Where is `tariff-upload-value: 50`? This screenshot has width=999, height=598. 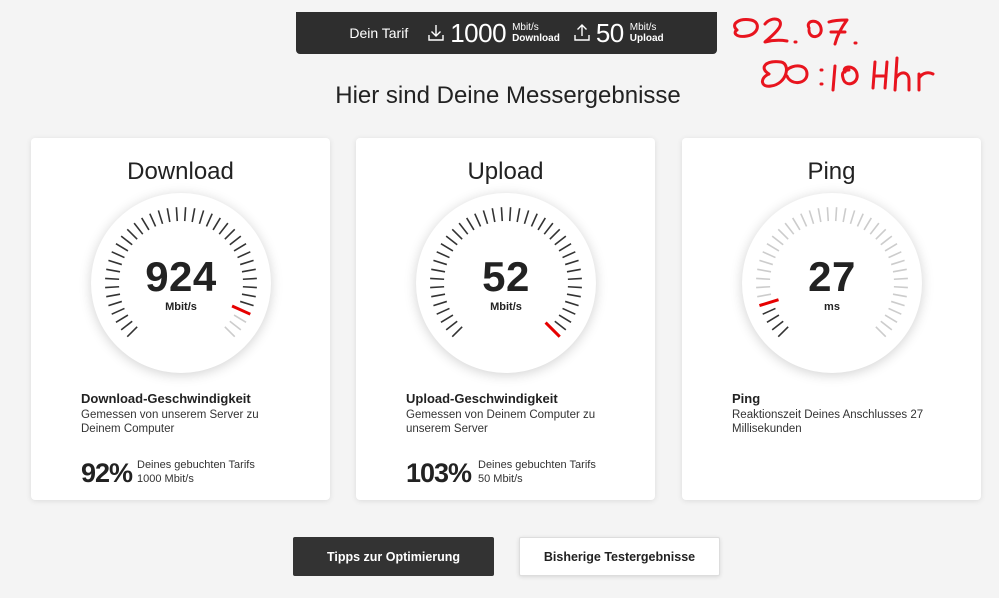 tariff-upload-value: 50 is located at coordinates (609, 32).